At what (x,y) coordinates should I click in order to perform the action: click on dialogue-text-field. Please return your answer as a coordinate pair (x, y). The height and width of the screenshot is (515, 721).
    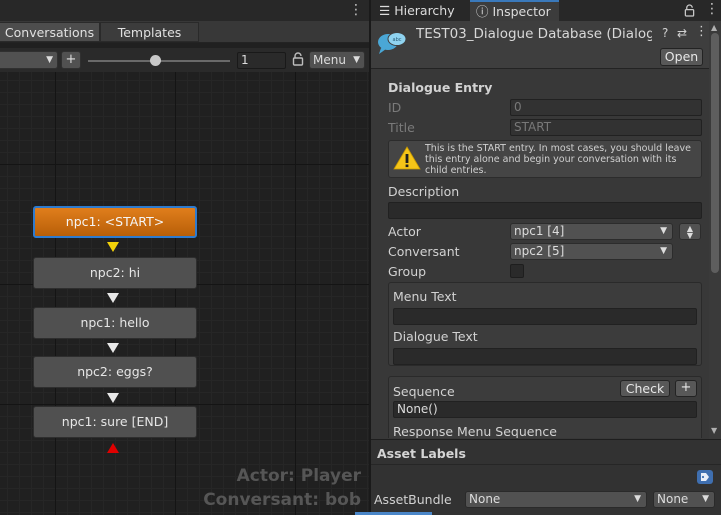
    Looking at the image, I should click on (545, 356).